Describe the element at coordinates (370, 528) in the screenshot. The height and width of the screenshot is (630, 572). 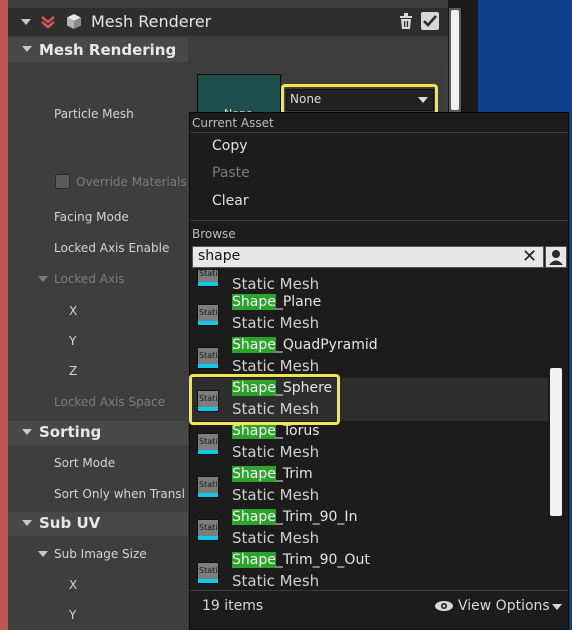
I see `list-item: Stati Shape_Trim_90_In Static Mesh` at that location.